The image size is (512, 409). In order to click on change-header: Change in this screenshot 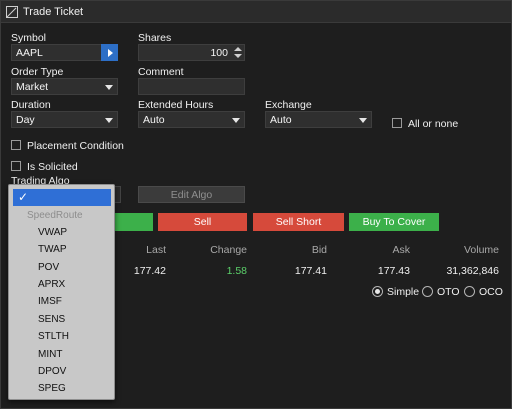, I will do `click(228, 250)`.